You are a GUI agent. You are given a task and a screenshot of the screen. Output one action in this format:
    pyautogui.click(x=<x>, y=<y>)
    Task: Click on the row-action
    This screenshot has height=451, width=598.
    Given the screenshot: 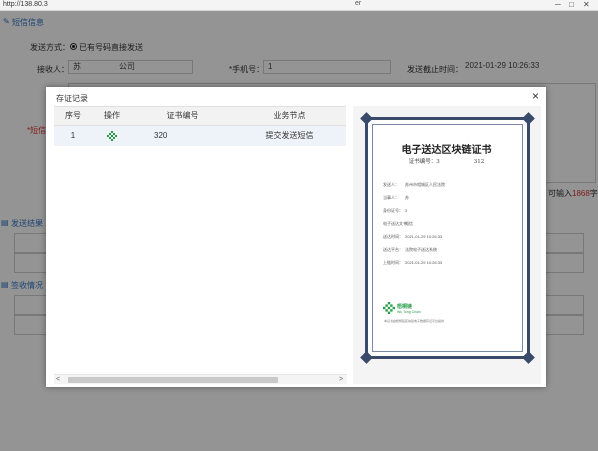 What is the action you would take?
    pyautogui.click(x=112, y=136)
    